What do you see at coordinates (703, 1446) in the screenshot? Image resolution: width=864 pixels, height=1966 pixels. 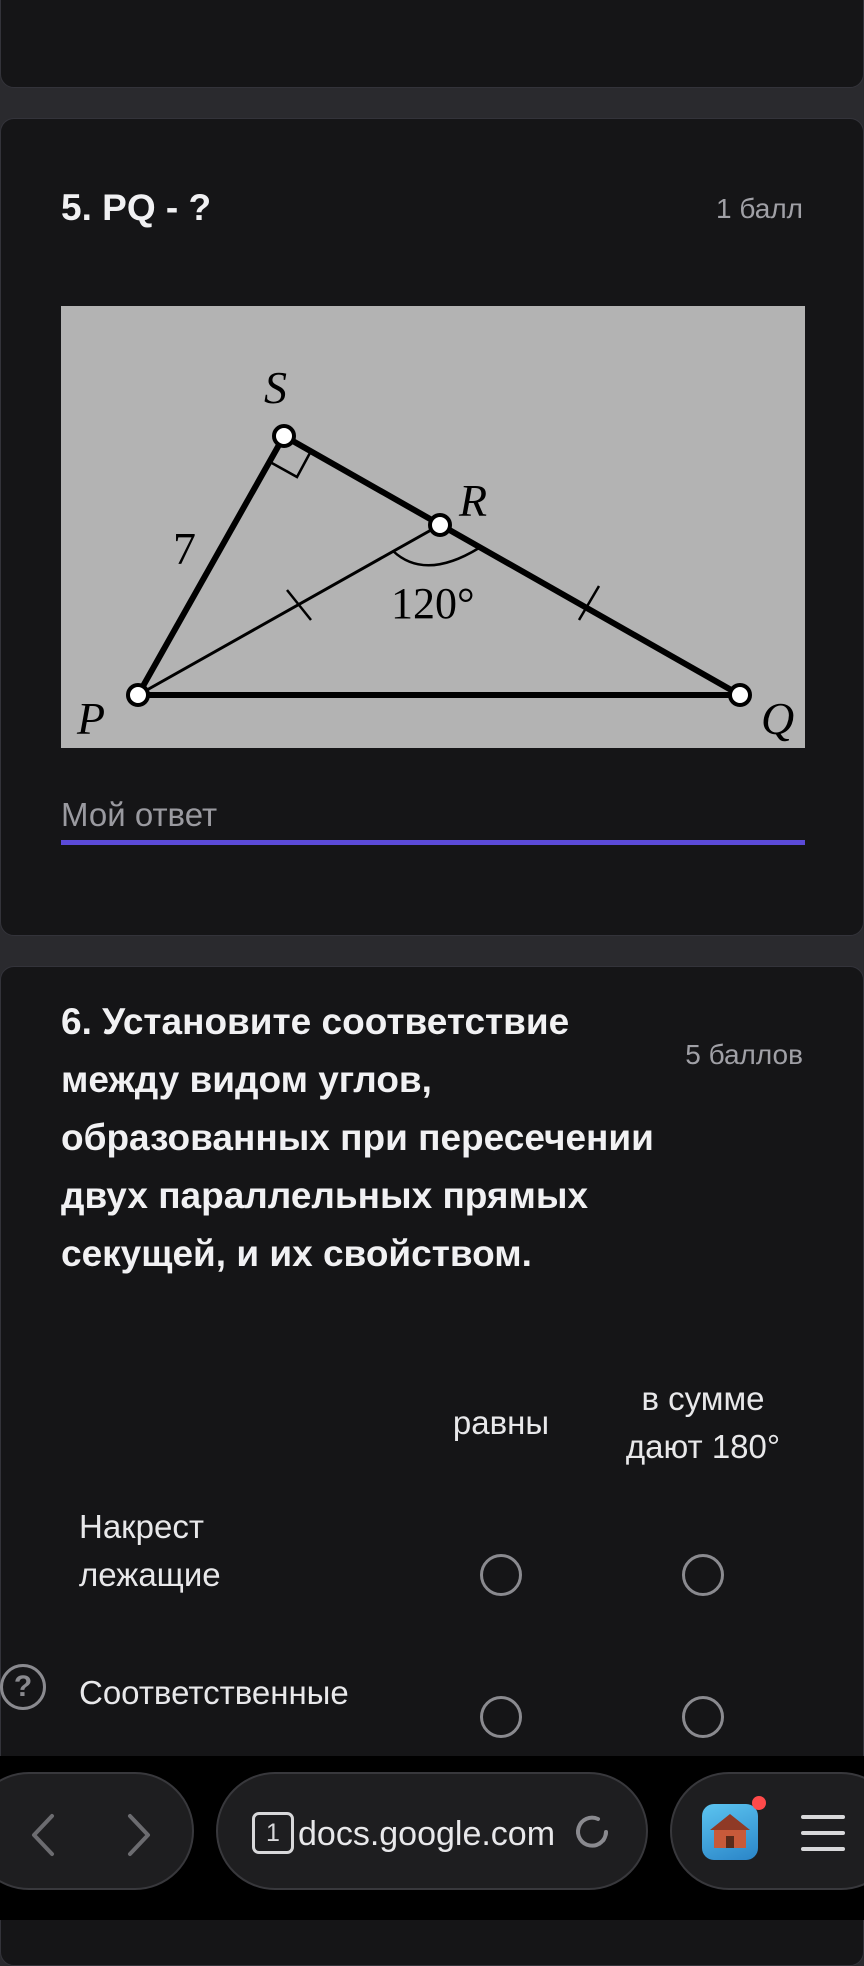 I see `column-header-line: дают 180°` at bounding box center [703, 1446].